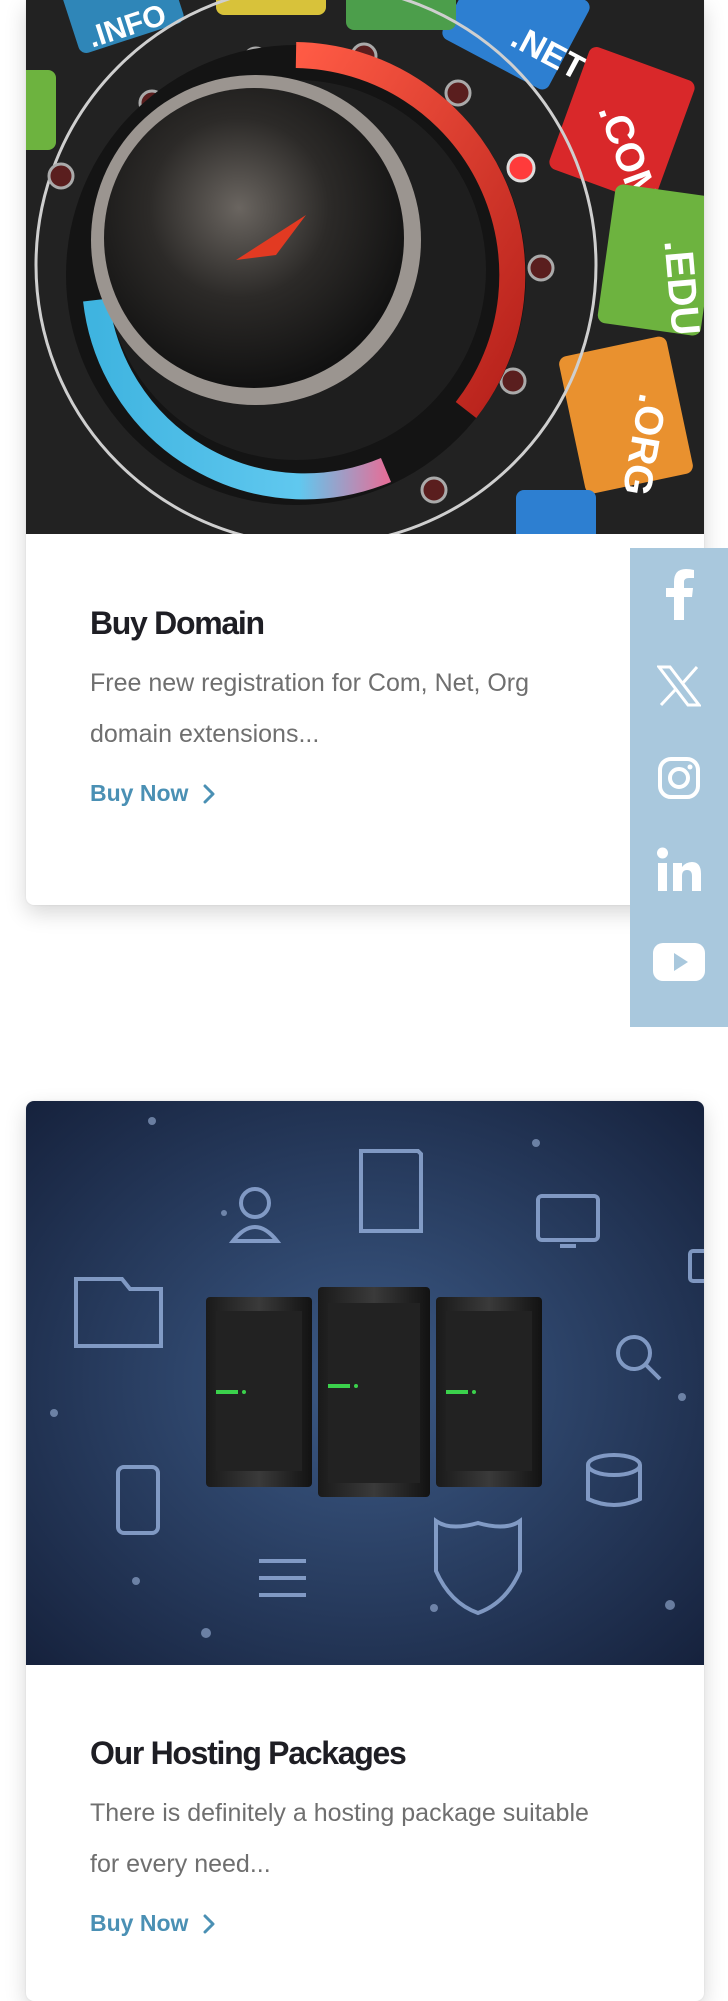  Describe the element at coordinates (679, 287) in the screenshot. I see `svg-text: .EDU` at that location.